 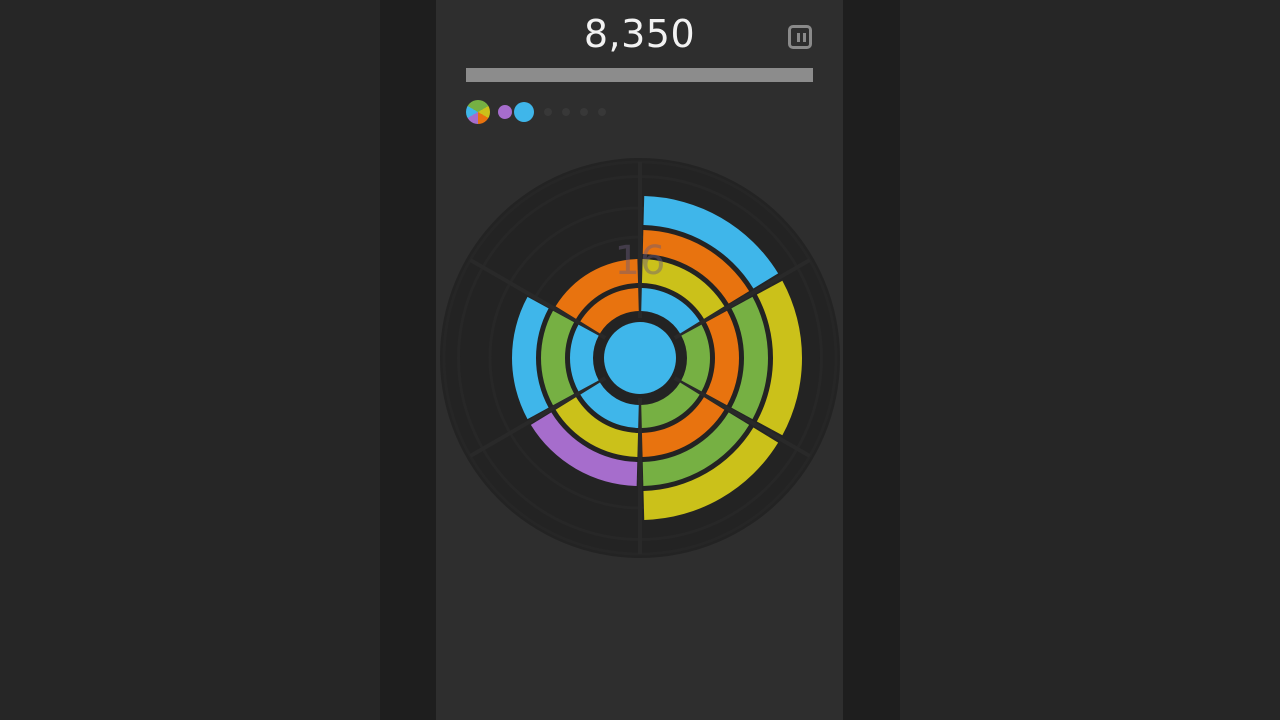 What do you see at coordinates (871, 360) in the screenshot?
I see `right-backdrop-edge` at bounding box center [871, 360].